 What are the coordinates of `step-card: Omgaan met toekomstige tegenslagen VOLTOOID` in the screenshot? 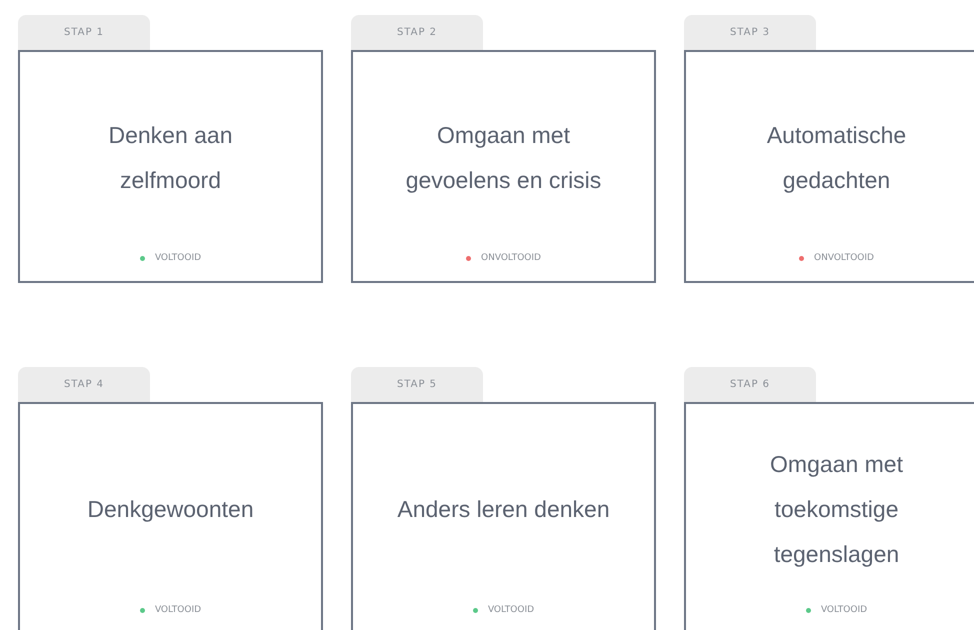 It's located at (829, 516).